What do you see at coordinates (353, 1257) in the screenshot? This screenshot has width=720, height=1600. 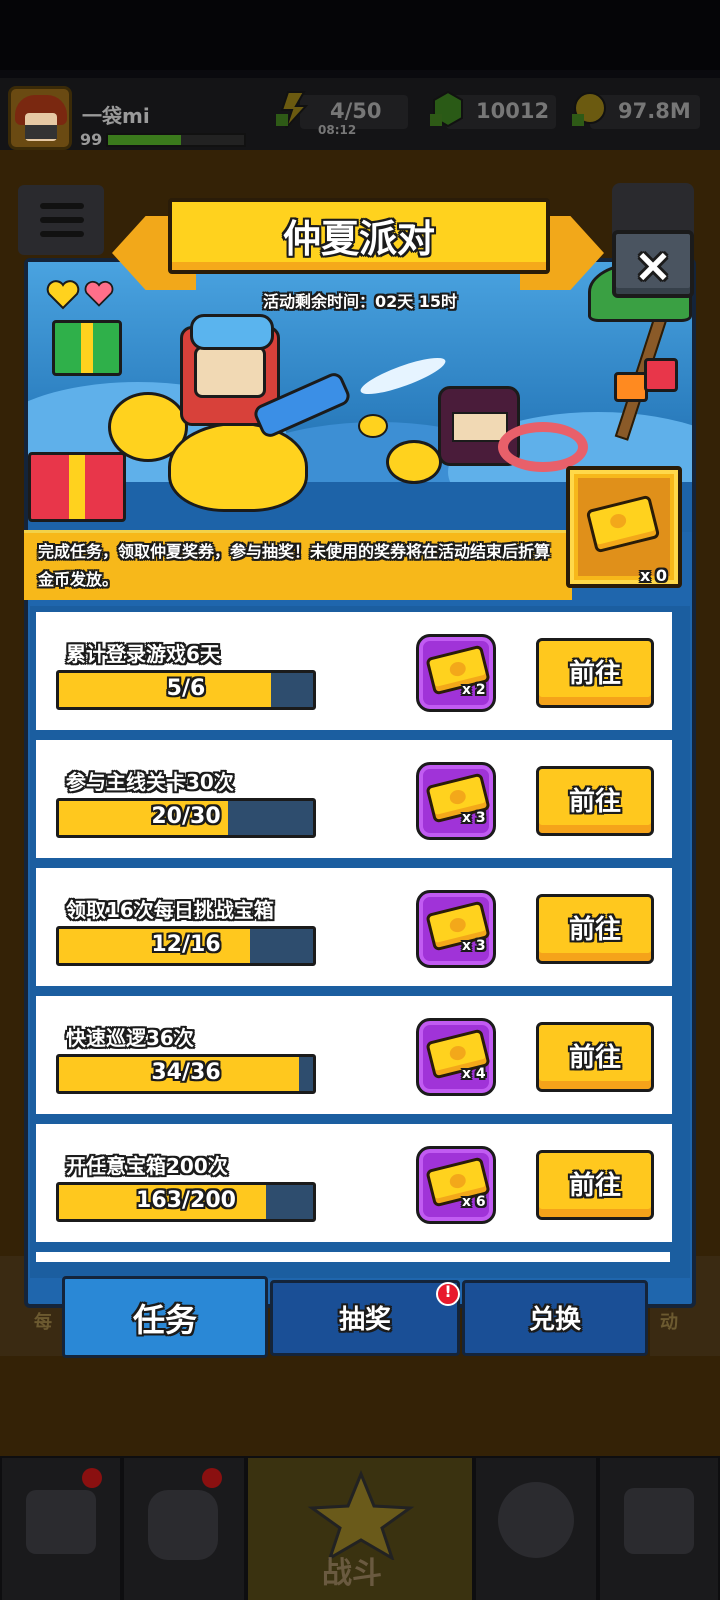 I see `task-list-next-row` at bounding box center [353, 1257].